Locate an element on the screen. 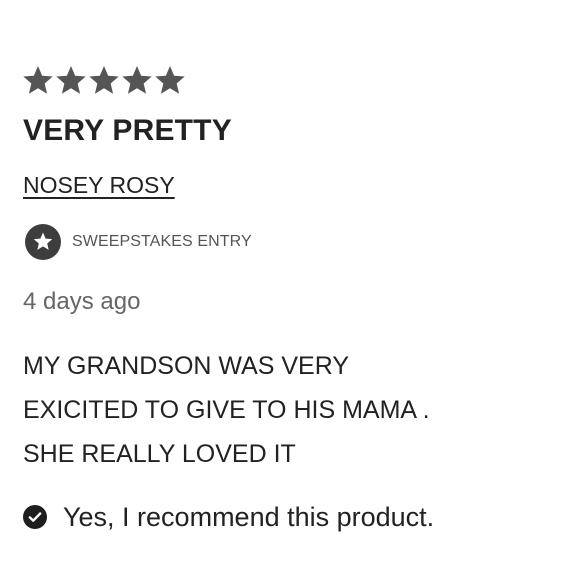 This screenshot has height=580, width=580. review-title: VERY PRETTY is located at coordinates (127, 130).